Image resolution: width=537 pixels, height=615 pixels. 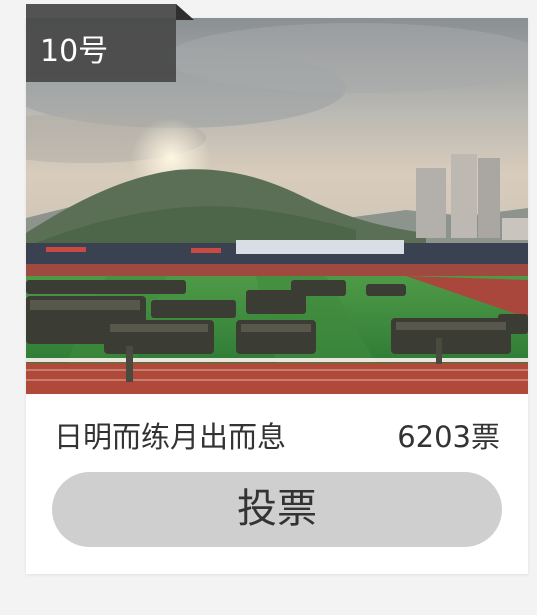 What do you see at coordinates (277, 509) in the screenshot?
I see `vote-button: 投票` at bounding box center [277, 509].